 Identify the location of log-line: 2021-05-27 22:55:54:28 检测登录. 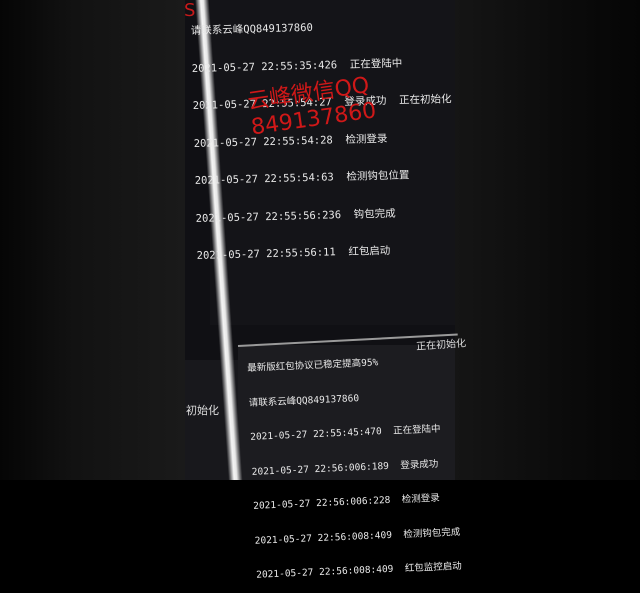
(290, 141).